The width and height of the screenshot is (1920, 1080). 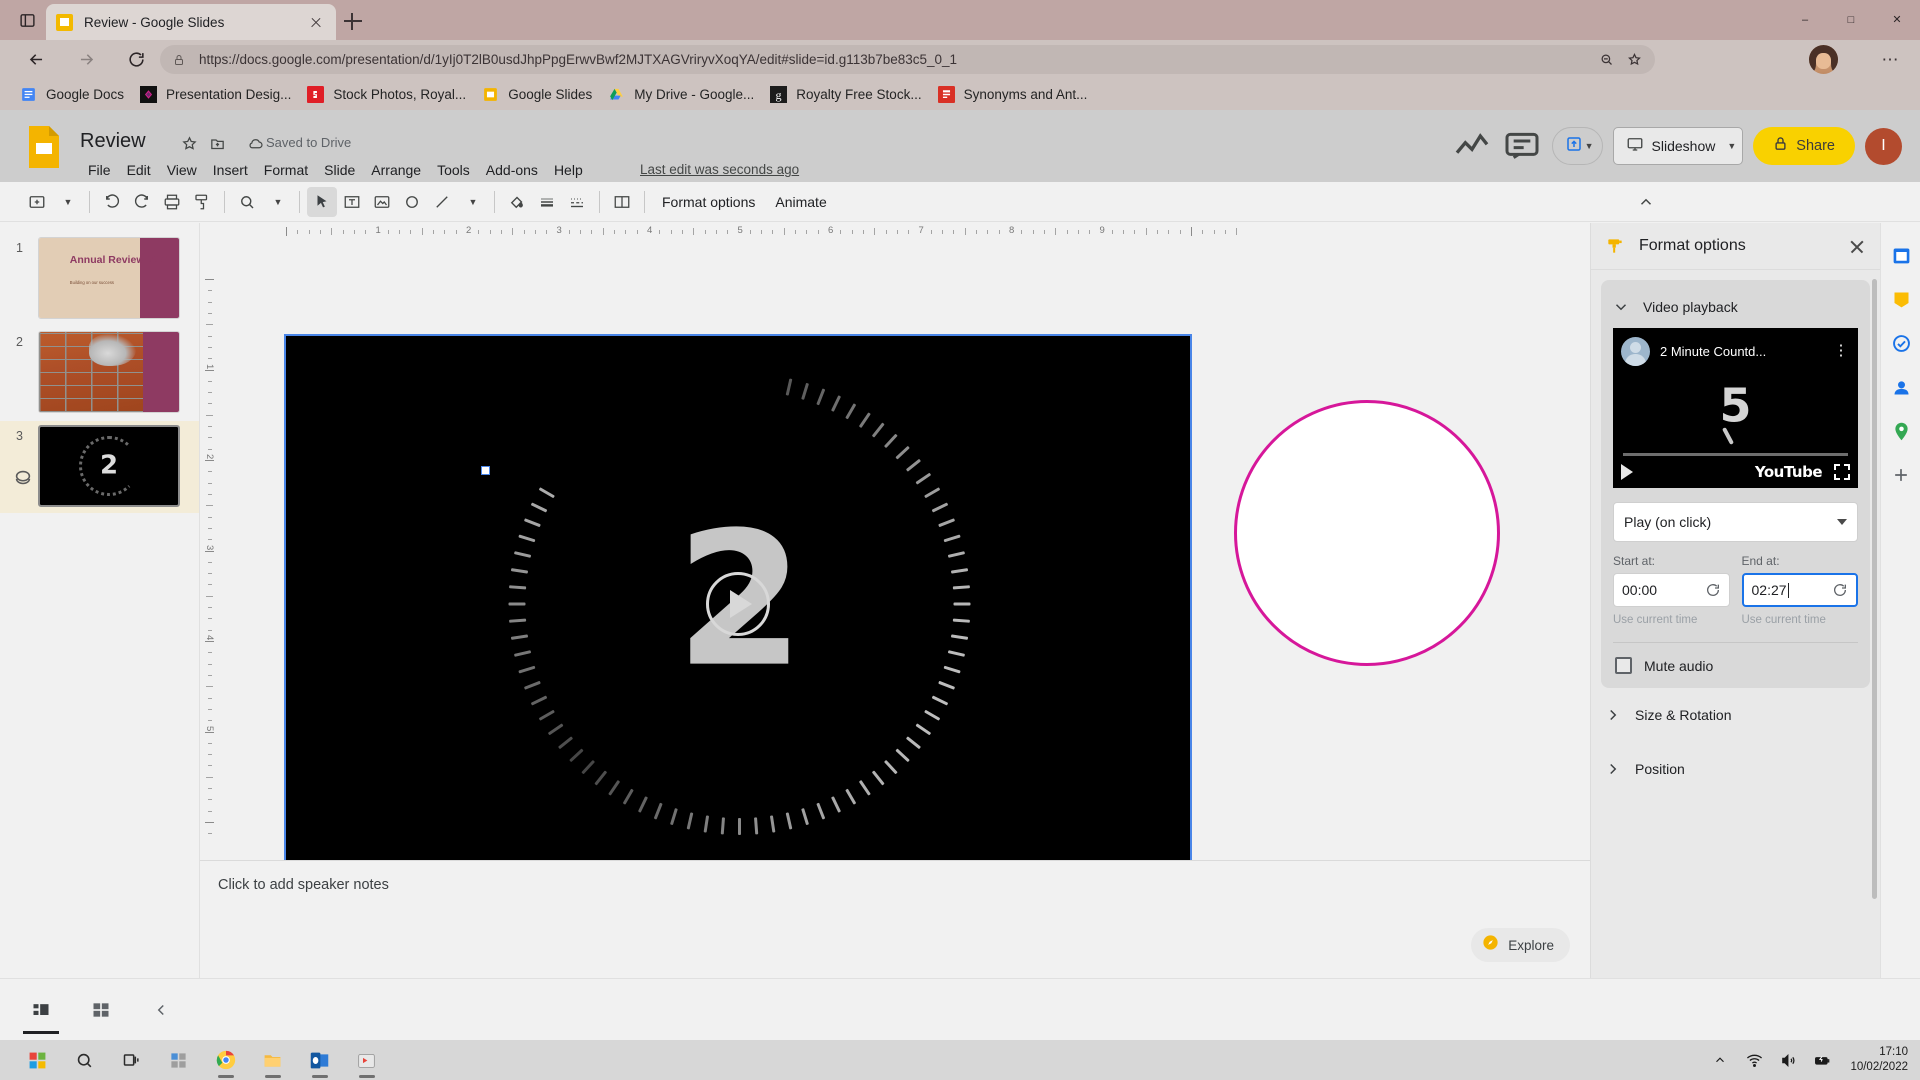 What do you see at coordinates (453, 170) in the screenshot?
I see `menu-tools: Tools` at bounding box center [453, 170].